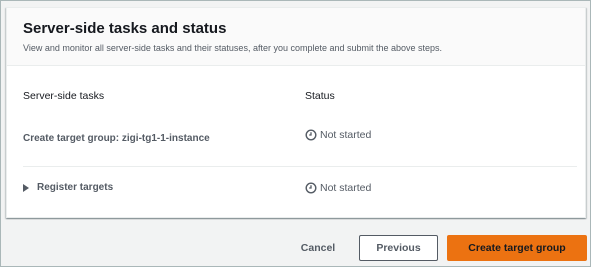 This screenshot has width=591, height=267. I want to click on status-create-target-group: Not started, so click(338, 135).